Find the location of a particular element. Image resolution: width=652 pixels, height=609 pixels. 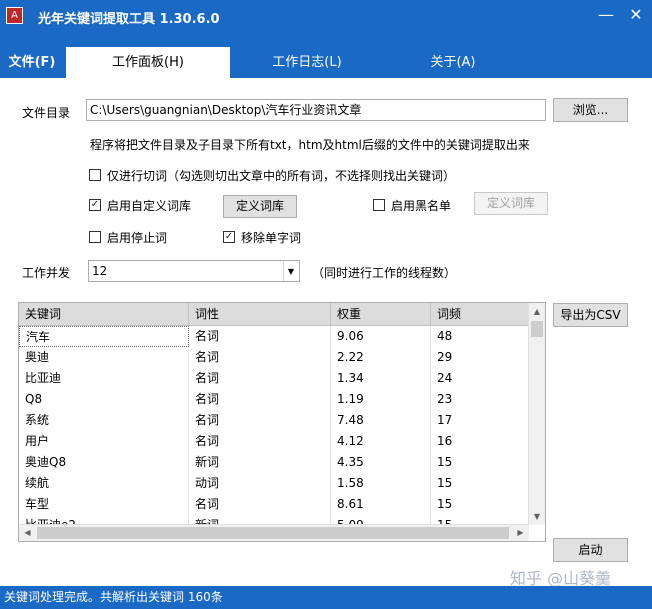

concurrency-select: 12 ▼ is located at coordinates (194, 271).